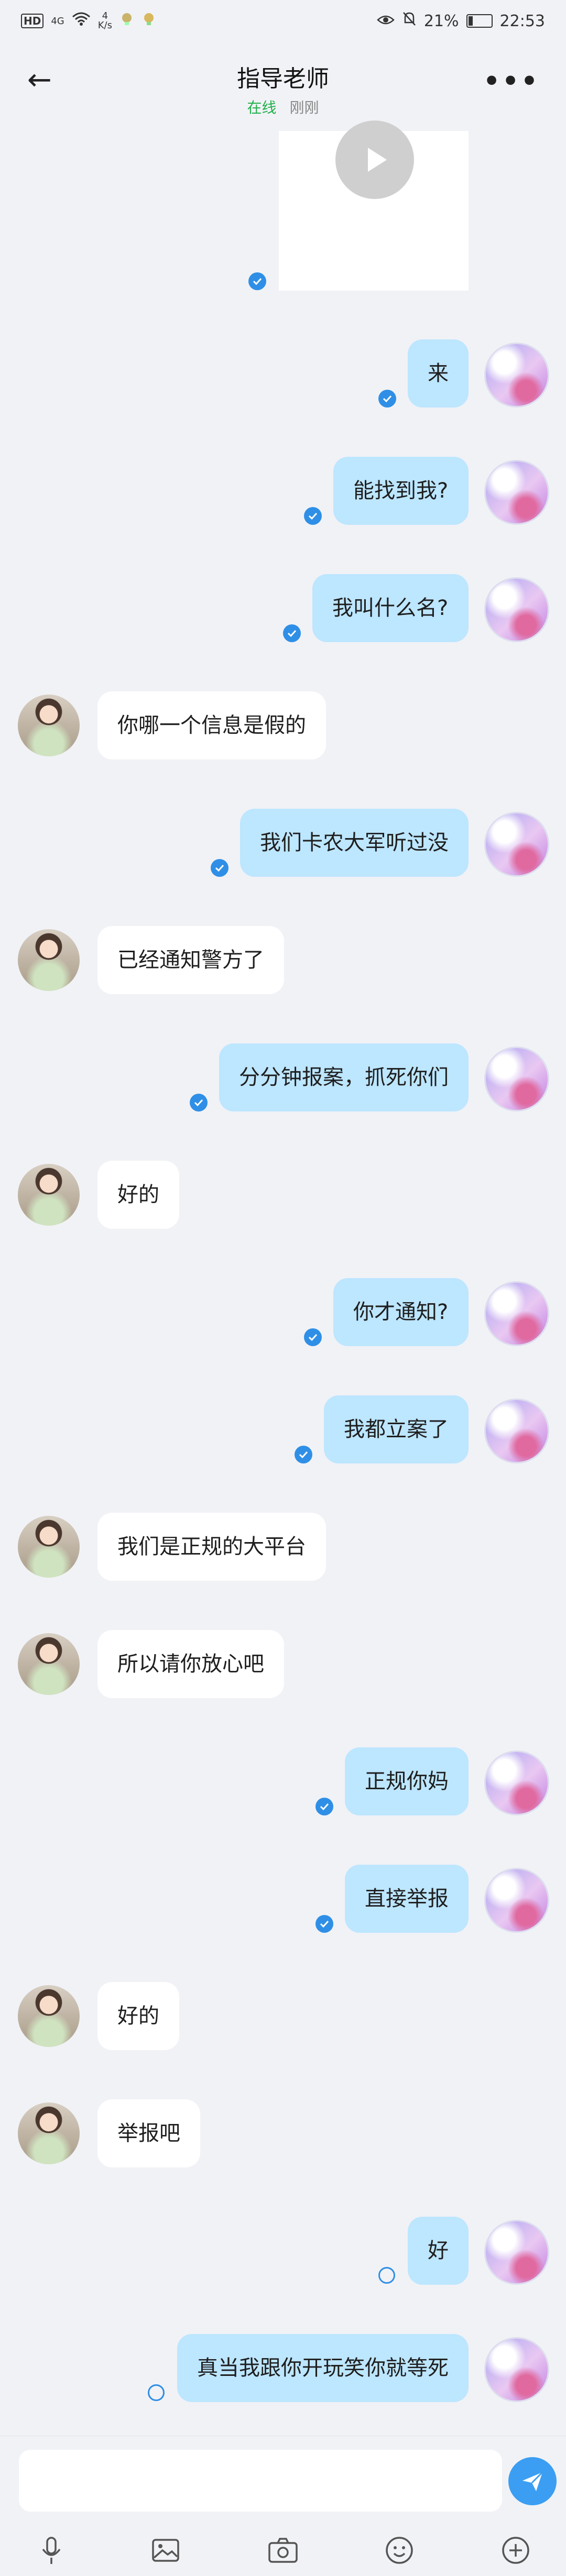  Describe the element at coordinates (407, 1781) in the screenshot. I see `message-bubble: 正规你妈` at that location.